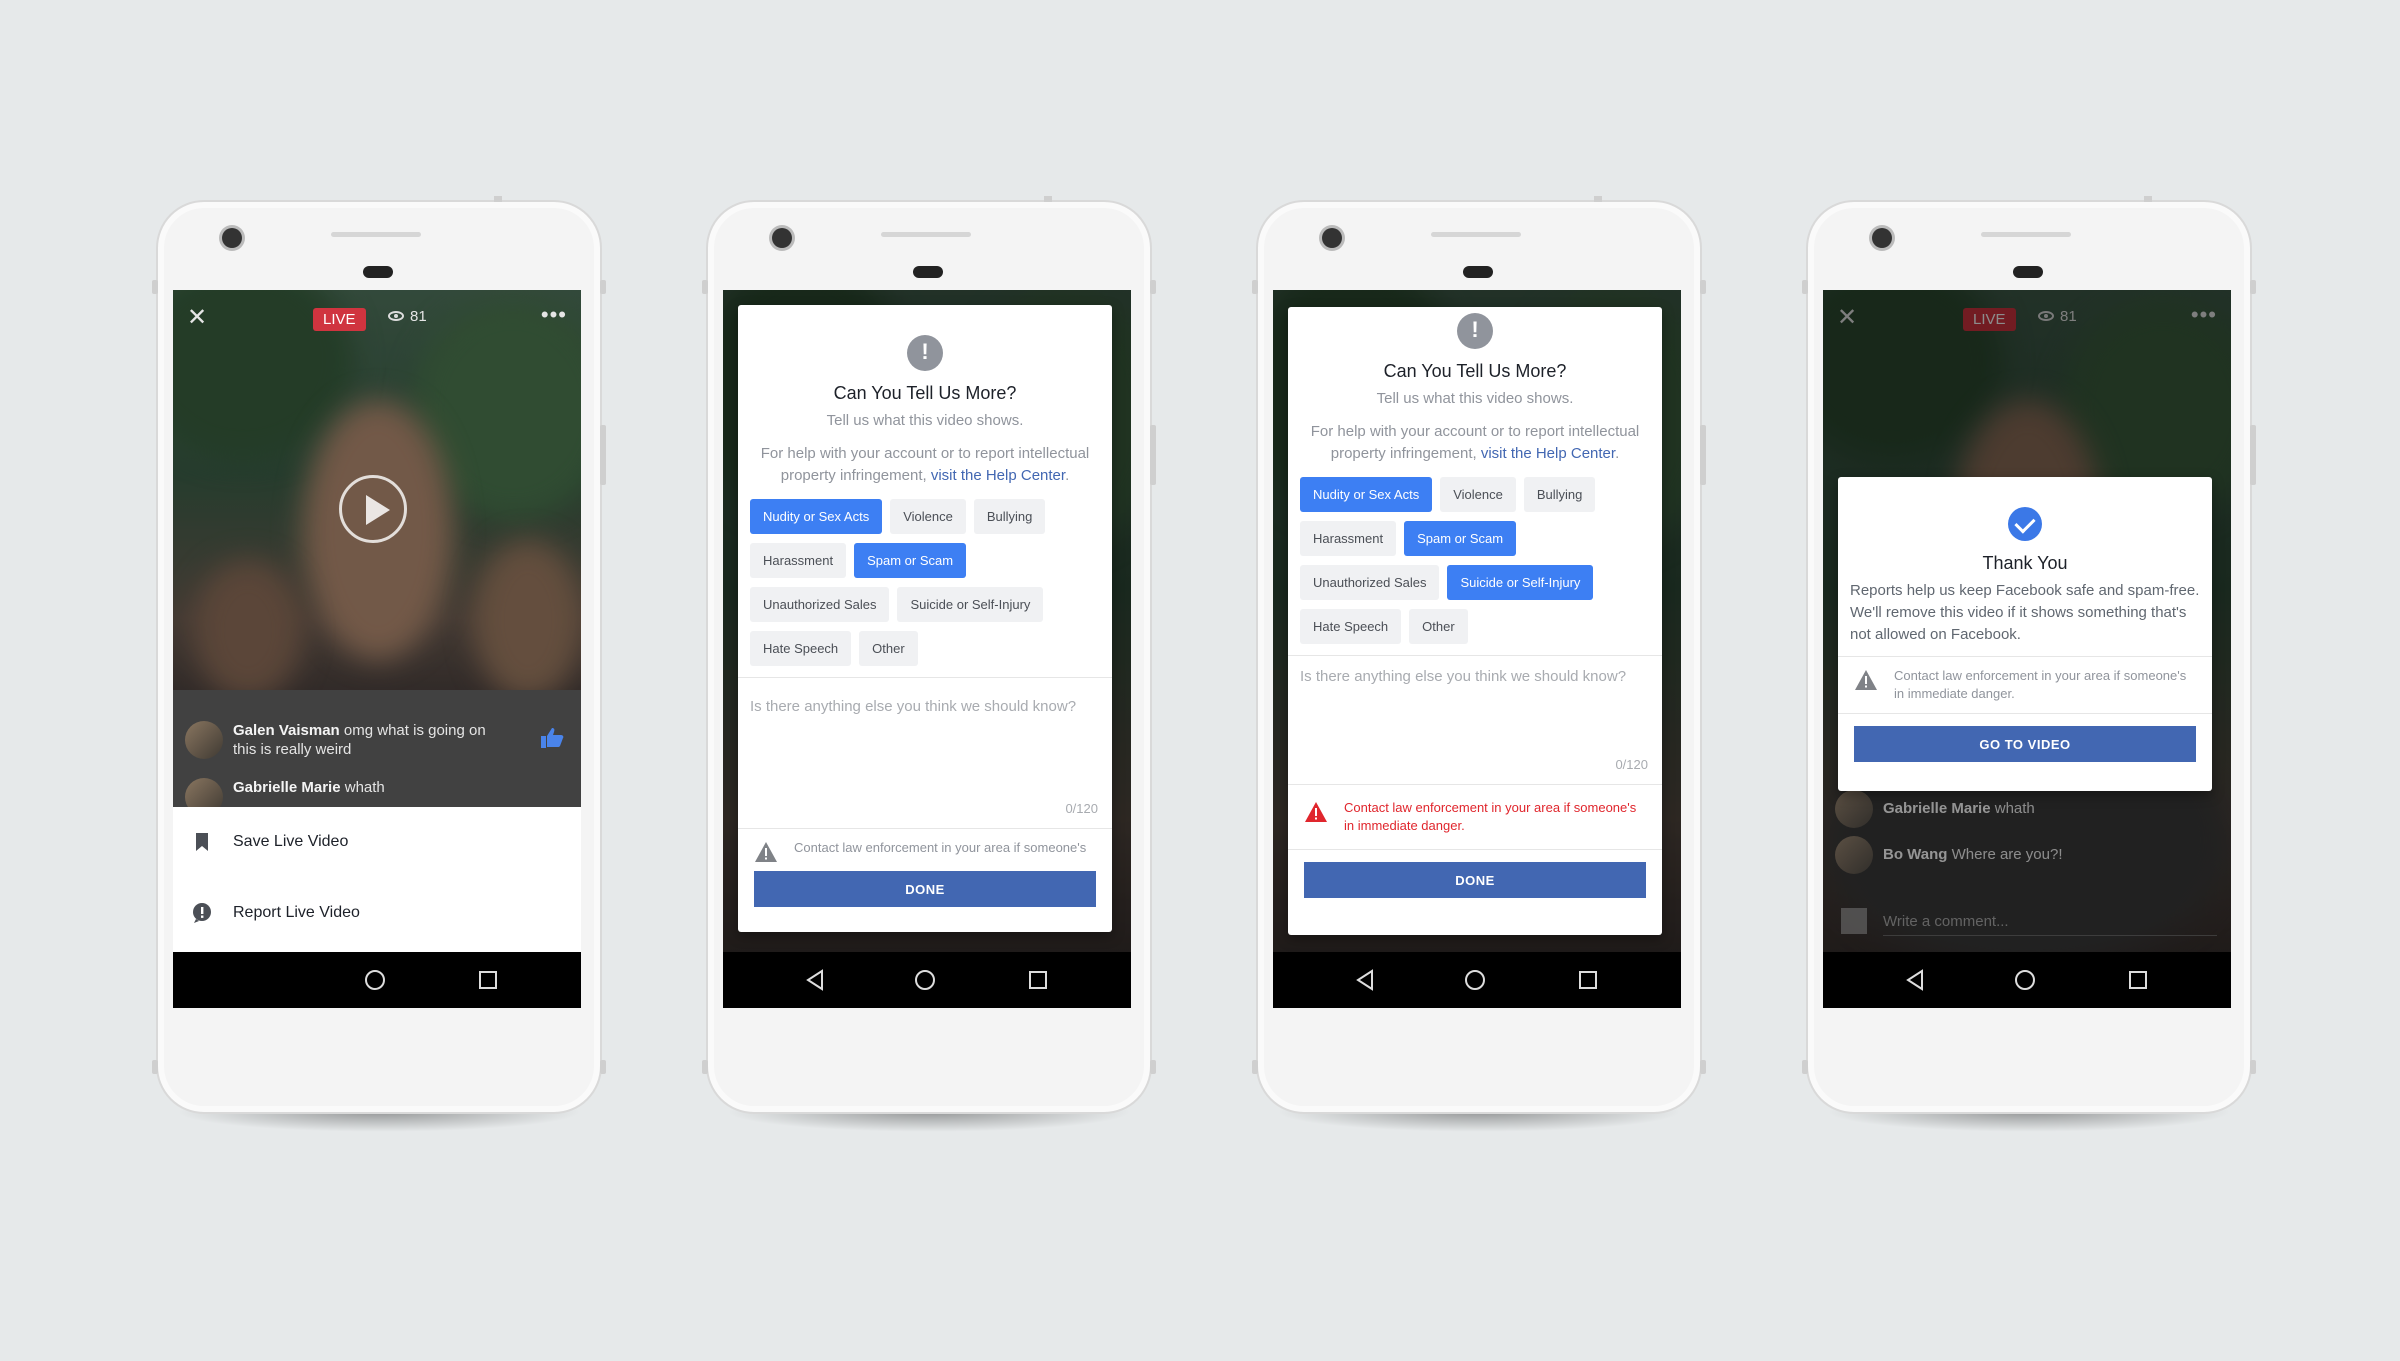  I want to click on close-icon: ✕, so click(197, 318).